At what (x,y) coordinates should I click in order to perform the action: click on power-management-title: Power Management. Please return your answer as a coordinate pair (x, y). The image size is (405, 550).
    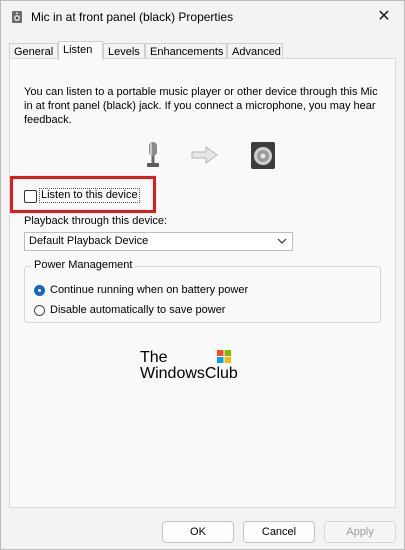
    Looking at the image, I should click on (83, 265).